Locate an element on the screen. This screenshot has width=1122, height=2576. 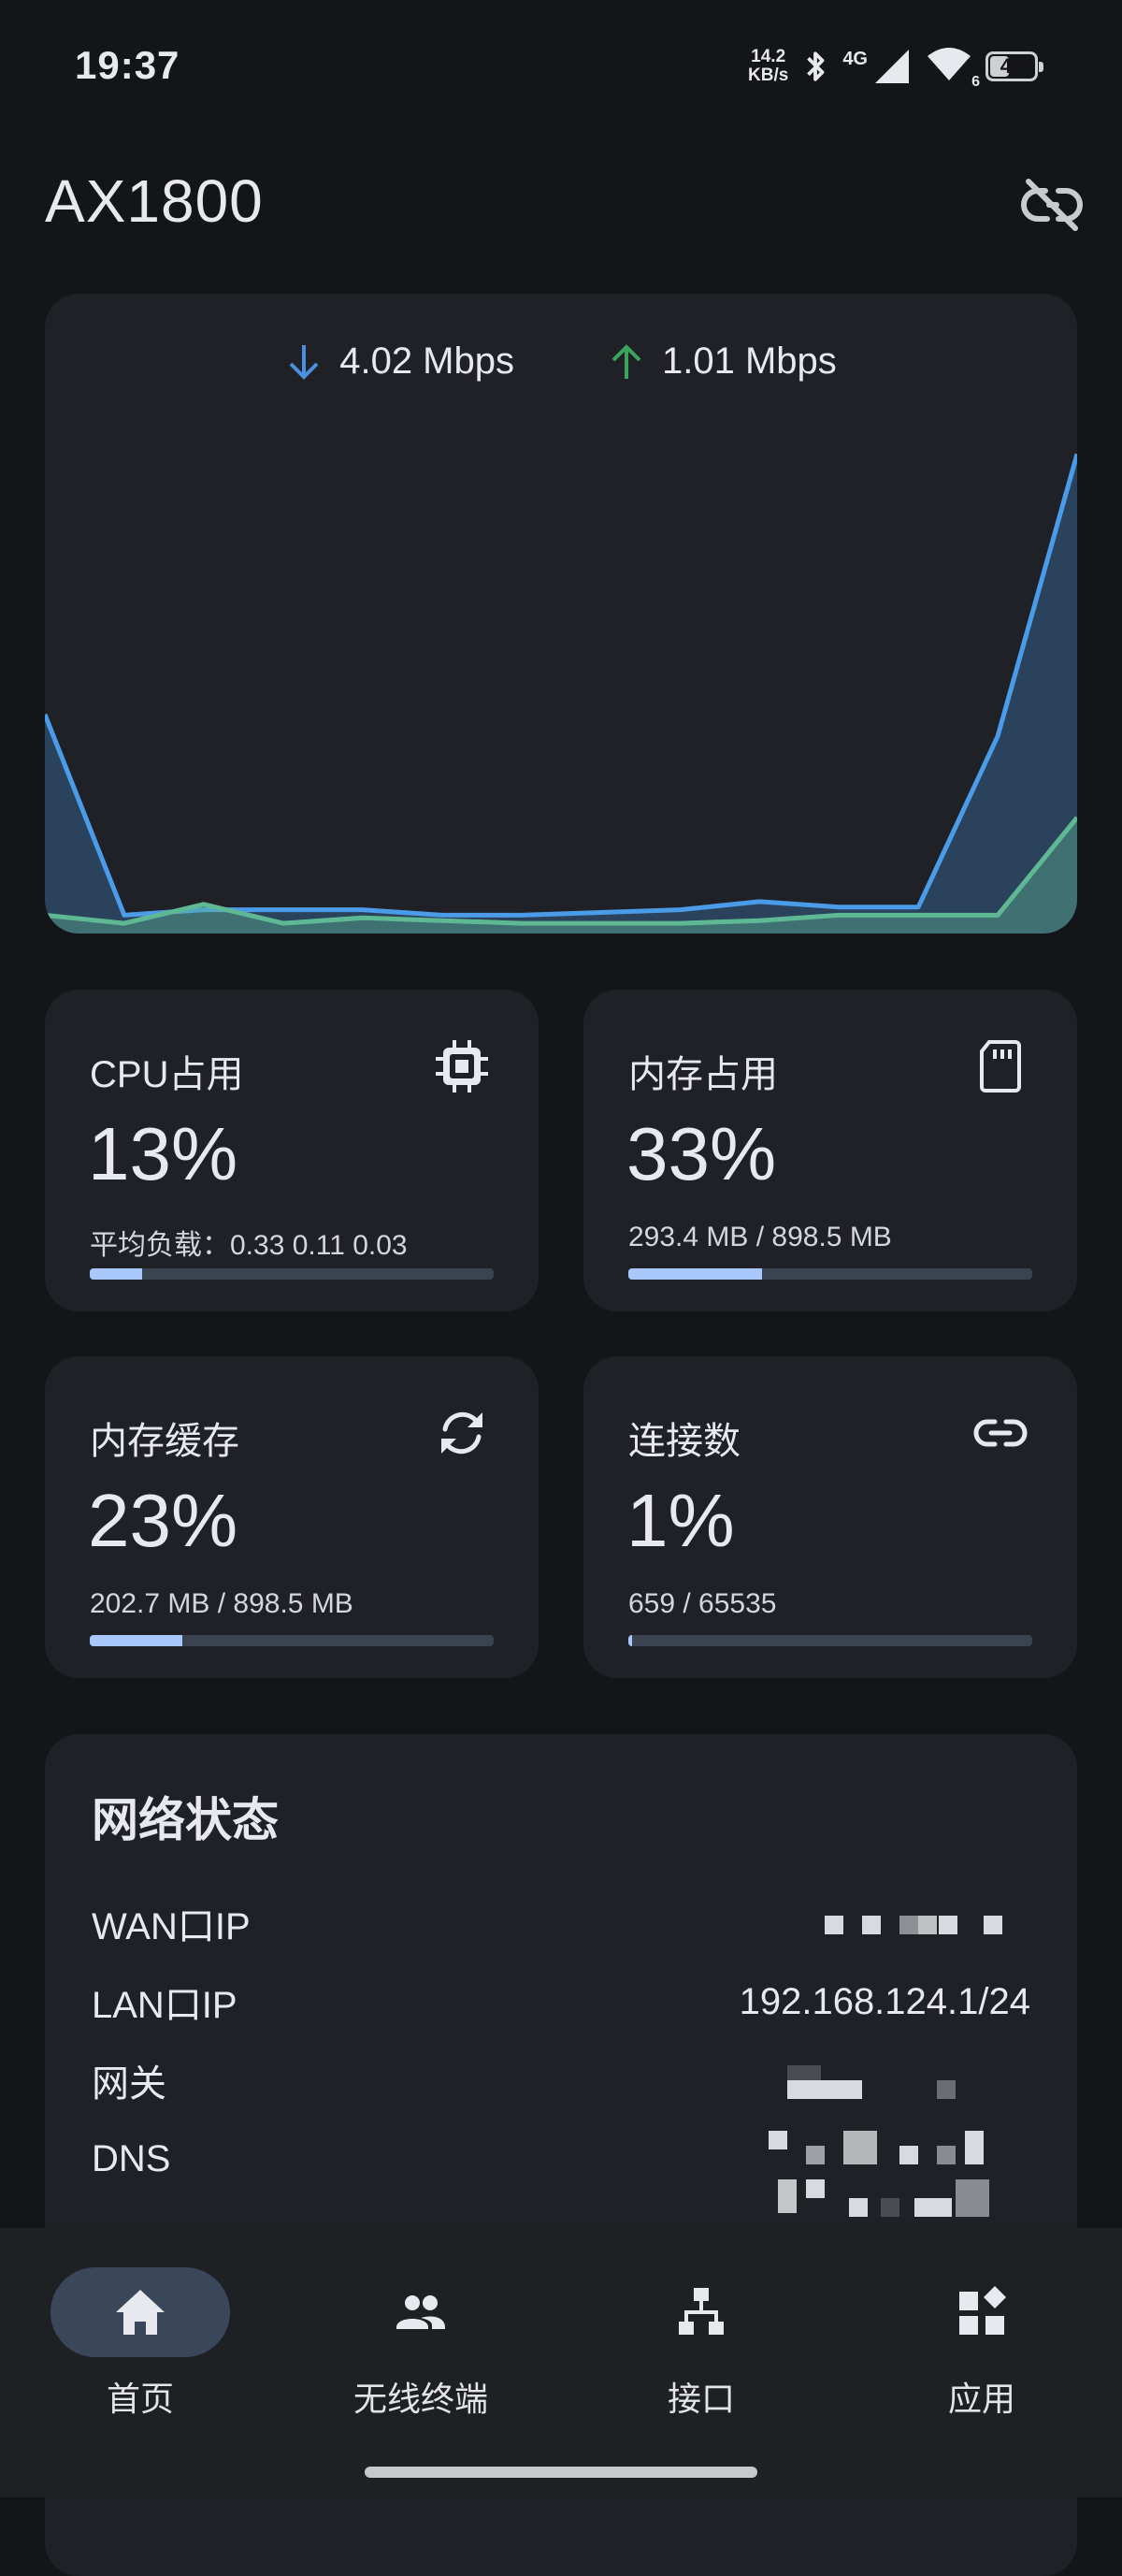
link-icon is located at coordinates (1000, 1433).